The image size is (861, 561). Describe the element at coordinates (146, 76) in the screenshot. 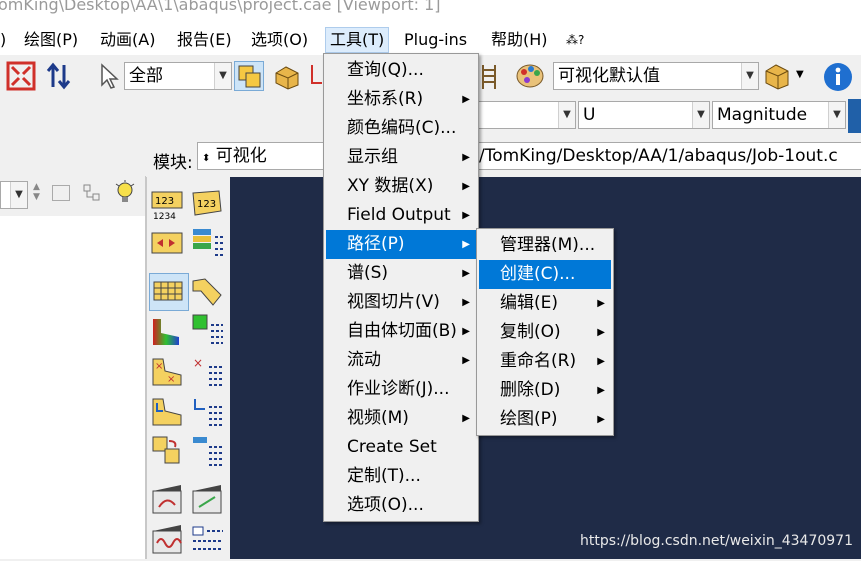

I see `display-group-value: 全部` at that location.